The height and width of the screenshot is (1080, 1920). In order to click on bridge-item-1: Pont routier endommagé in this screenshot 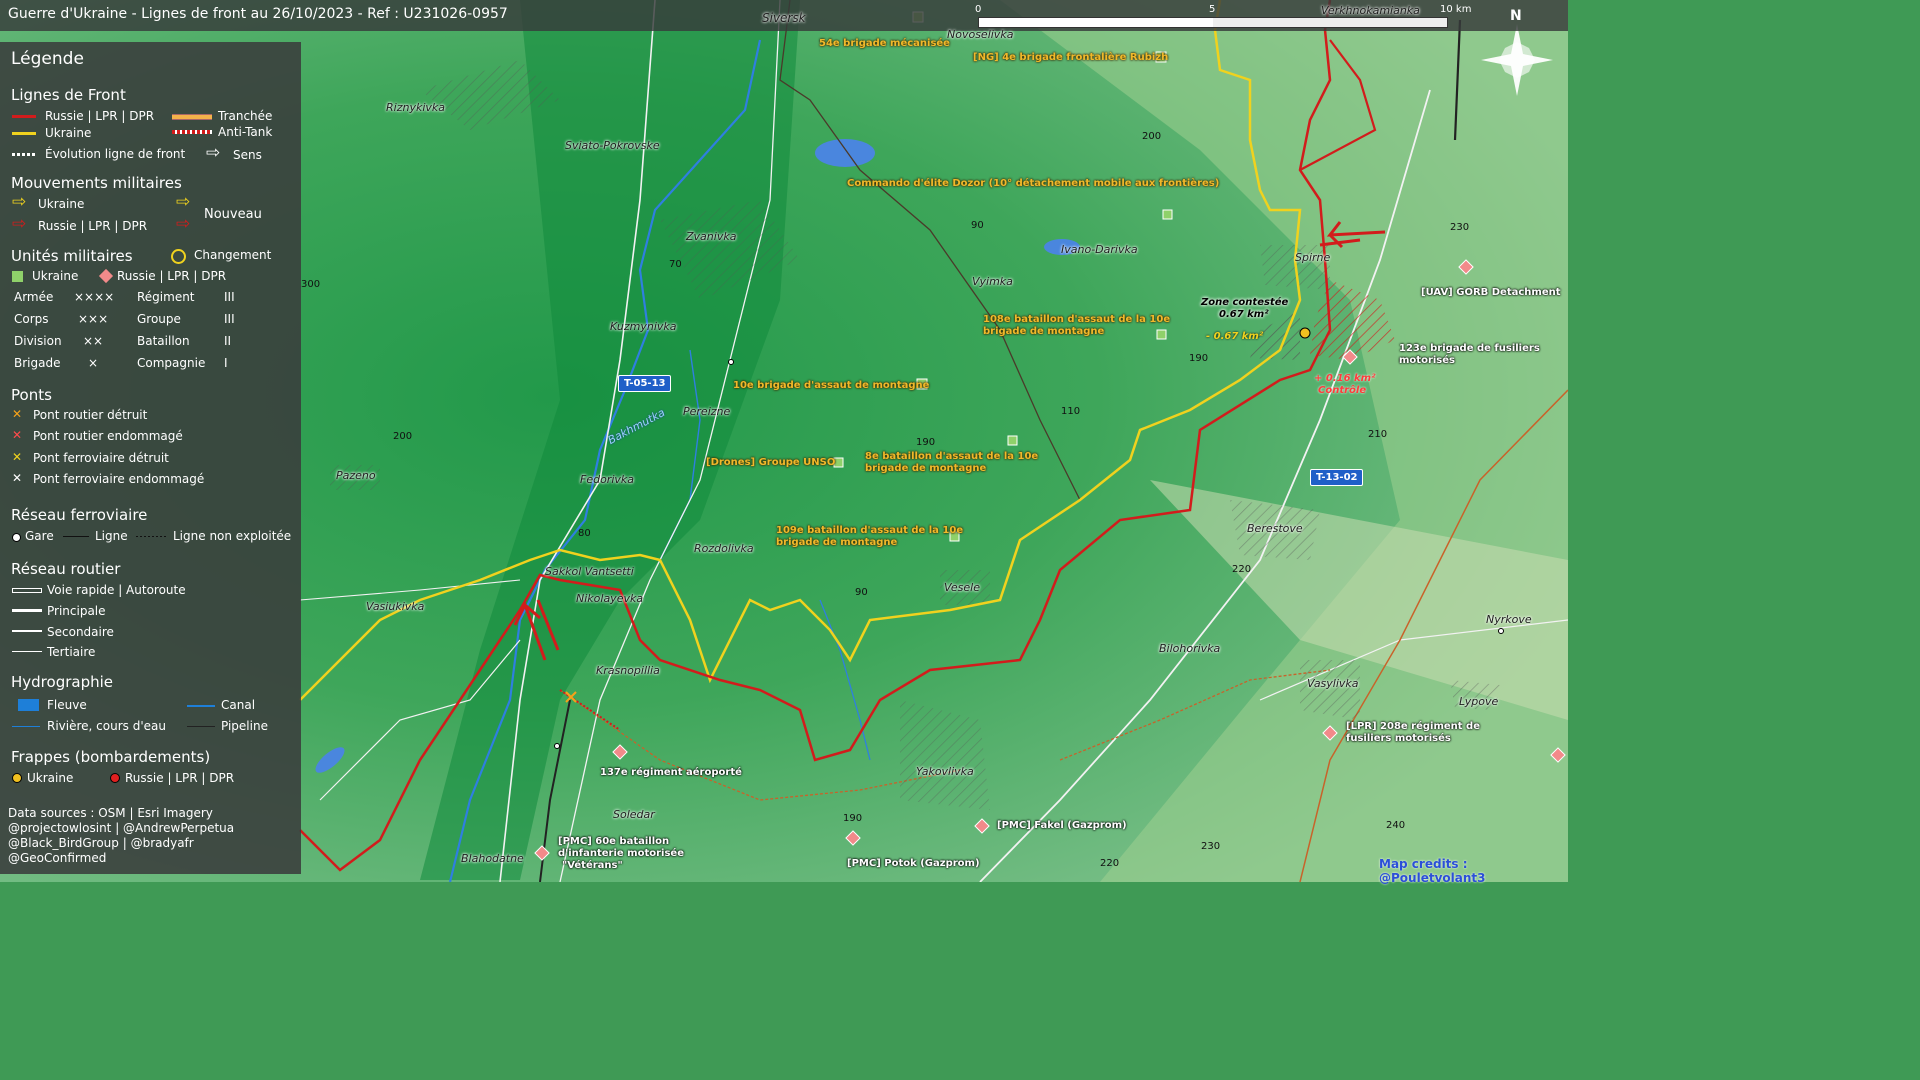, I will do `click(108, 436)`.